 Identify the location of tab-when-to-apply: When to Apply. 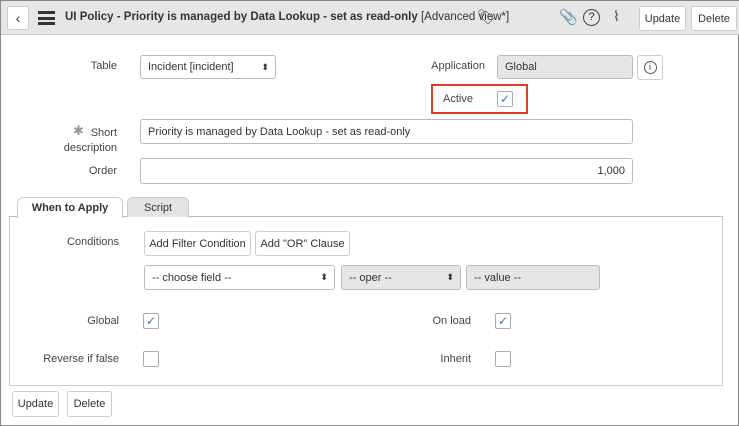
(70, 207).